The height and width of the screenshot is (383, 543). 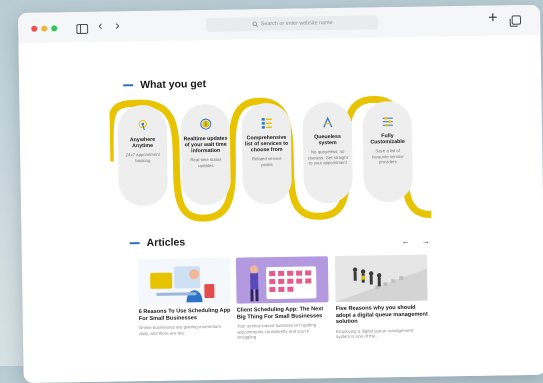 I want to click on address-bar: Search or enter website name, so click(x=292, y=23).